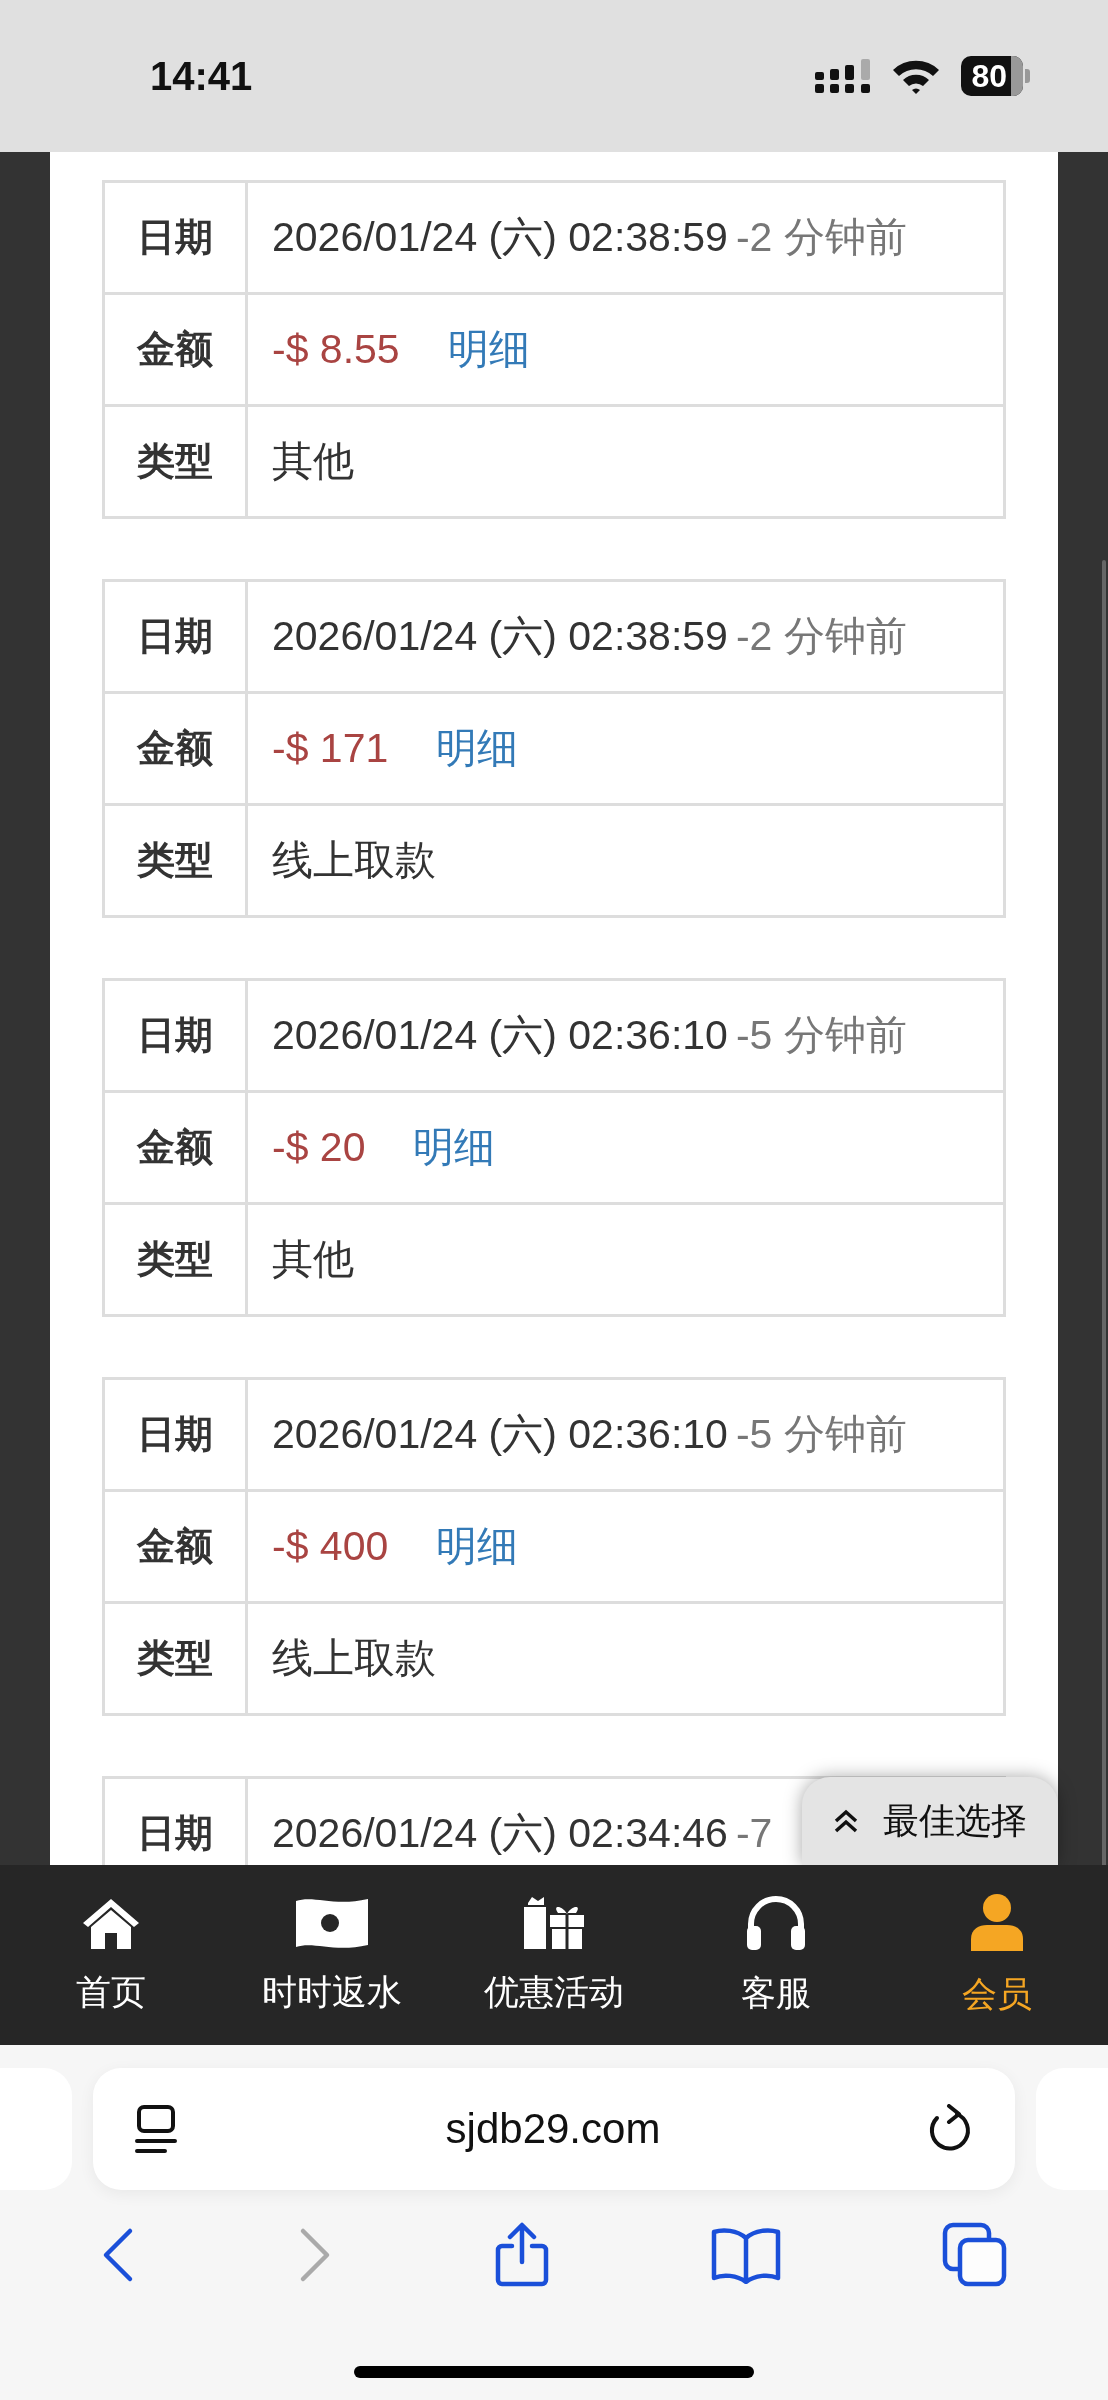  Describe the element at coordinates (336, 349) in the screenshot. I see `amount-text: -$ 8.55` at that location.